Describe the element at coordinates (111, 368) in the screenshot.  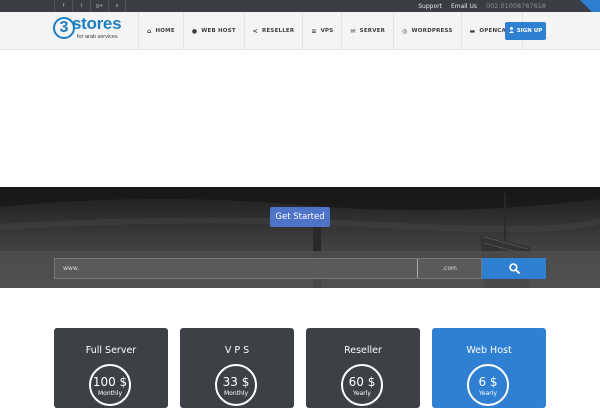
I see `plan-card-full-server: Full Server 100 $ Monthly` at that location.